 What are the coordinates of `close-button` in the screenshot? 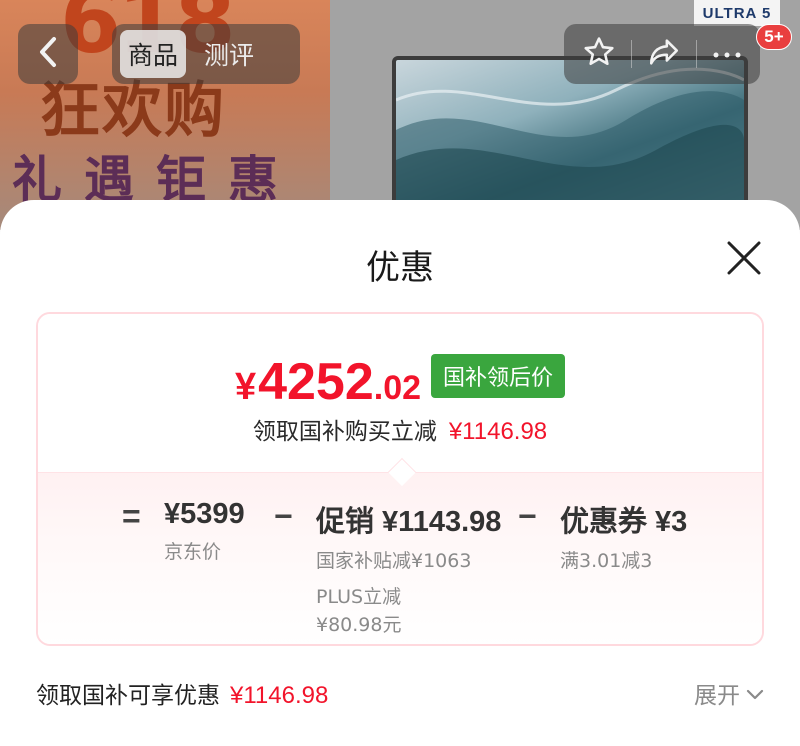 It's located at (744, 260).